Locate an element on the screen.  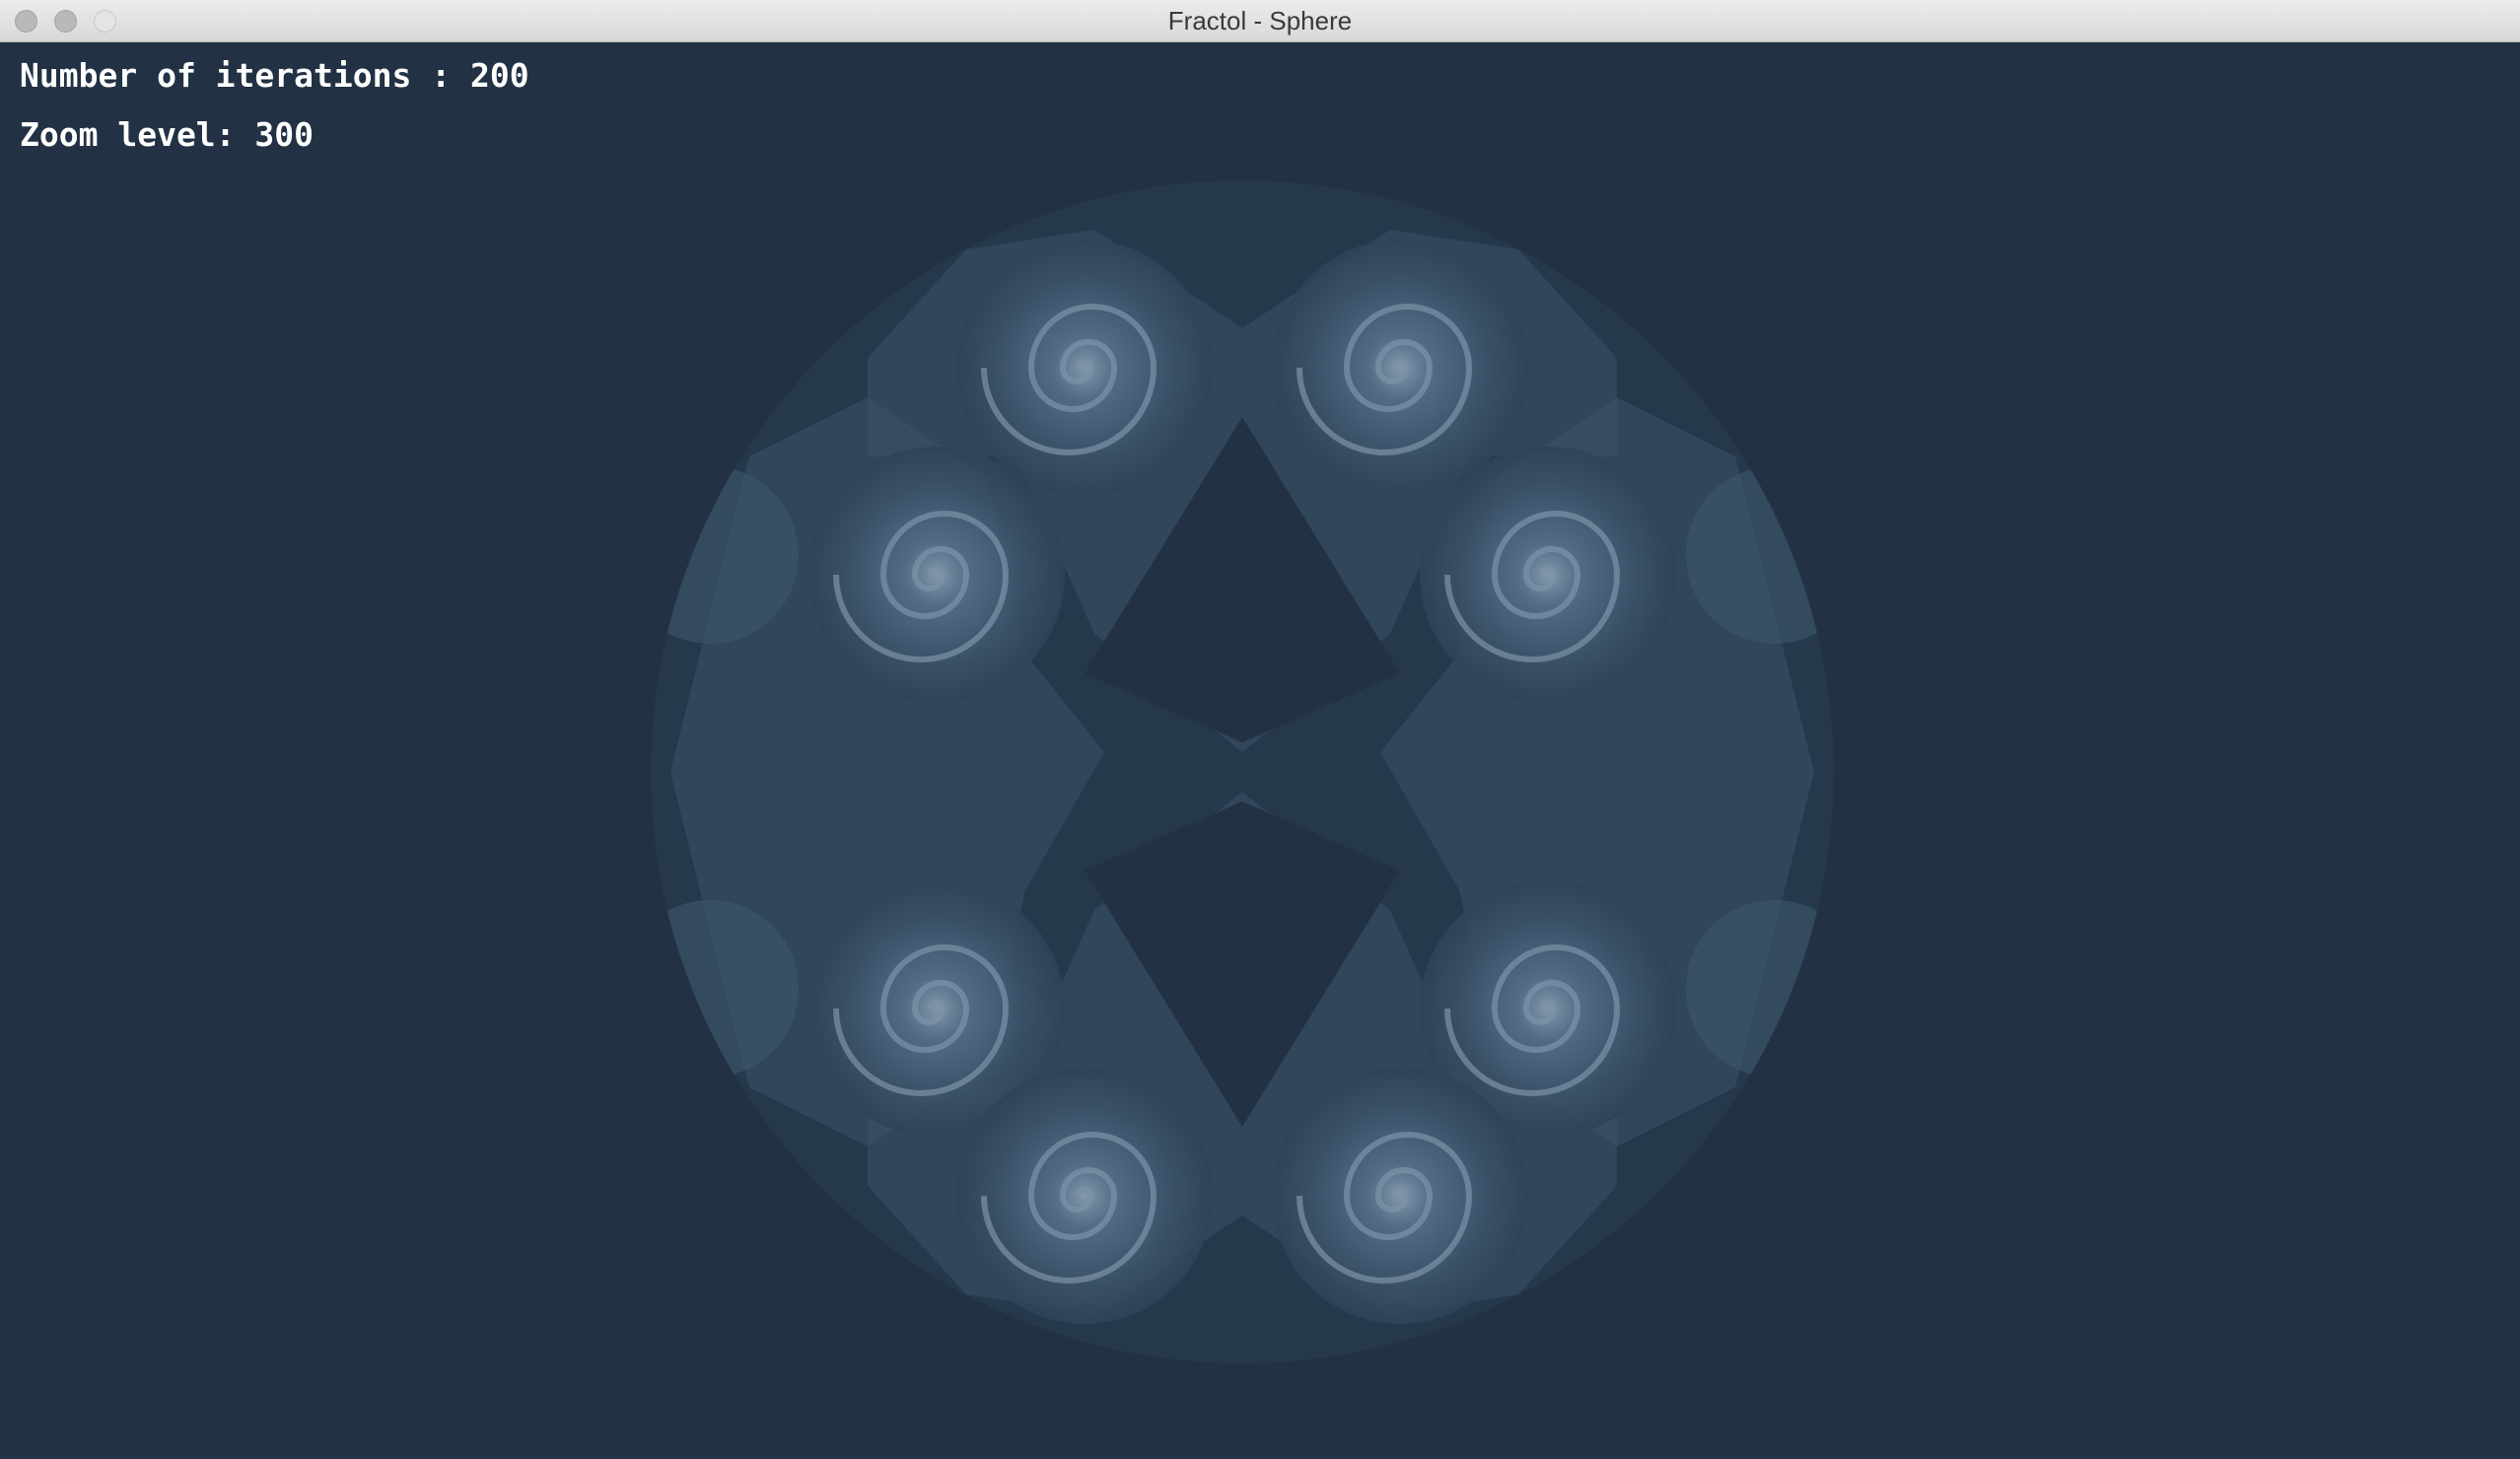
iterations-label: Number of iterations : 200 is located at coordinates (274, 75).